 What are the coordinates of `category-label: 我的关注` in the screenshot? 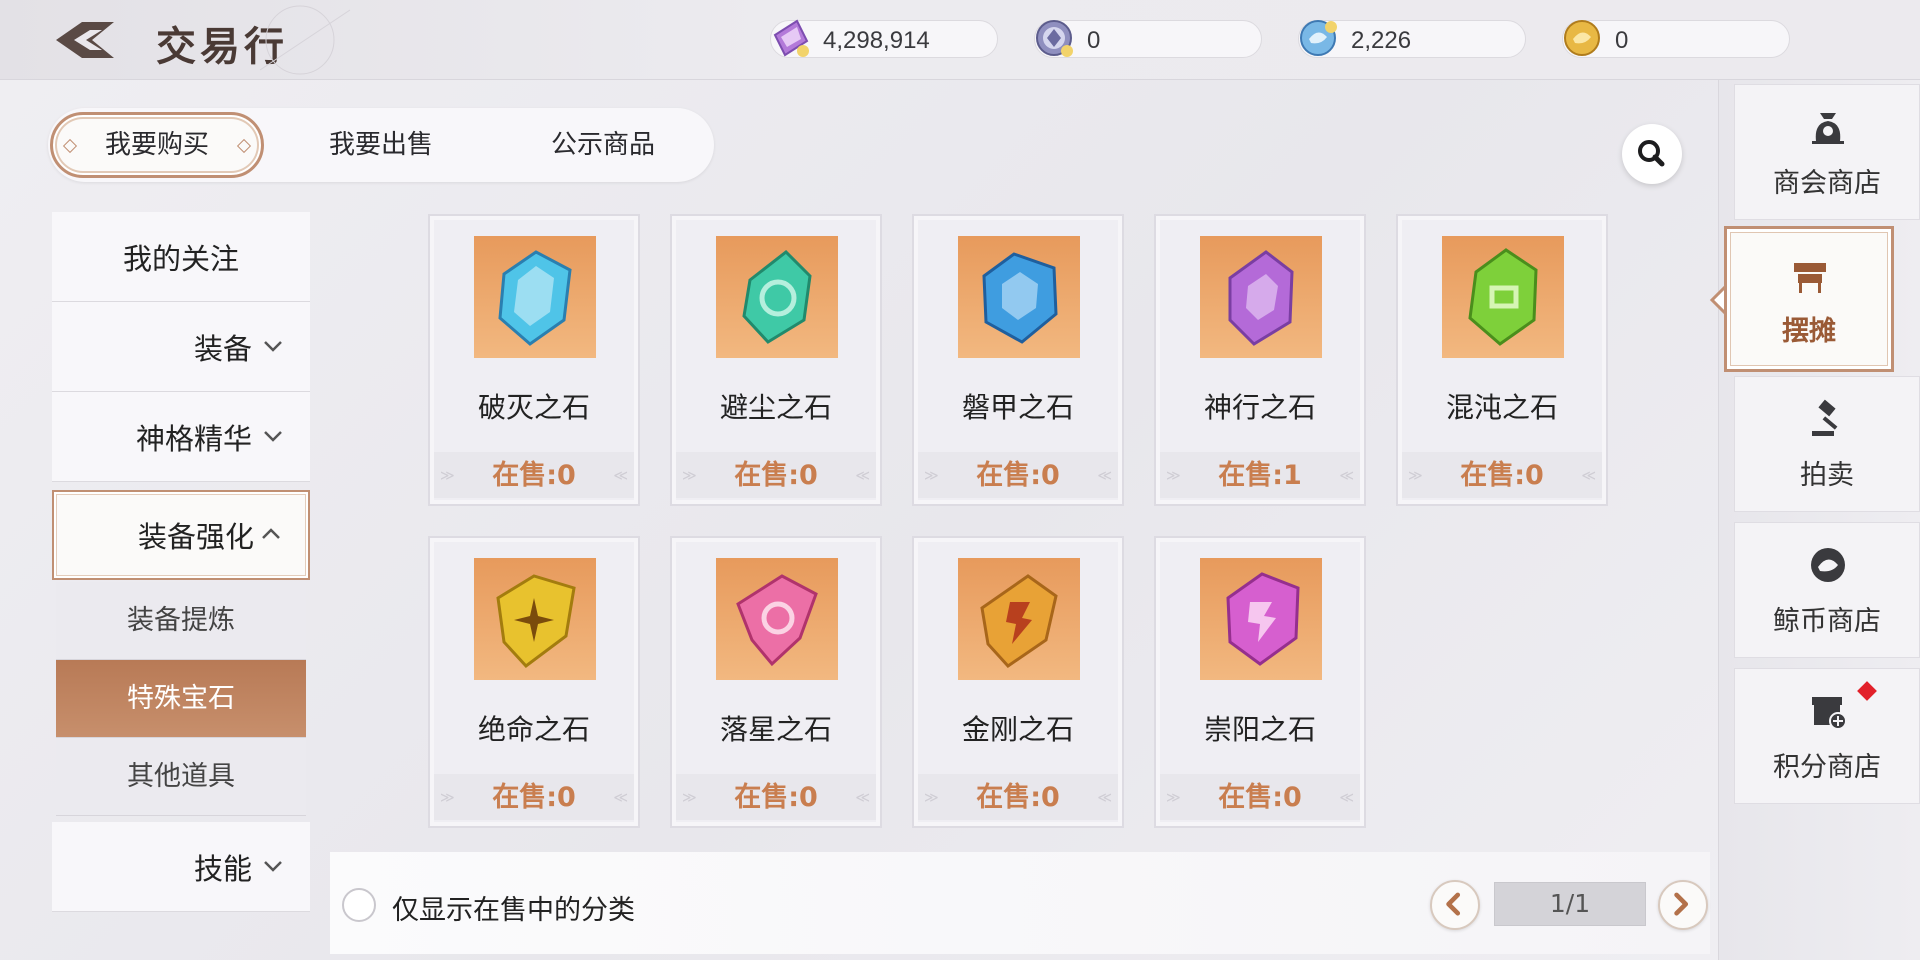 It's located at (180, 259).